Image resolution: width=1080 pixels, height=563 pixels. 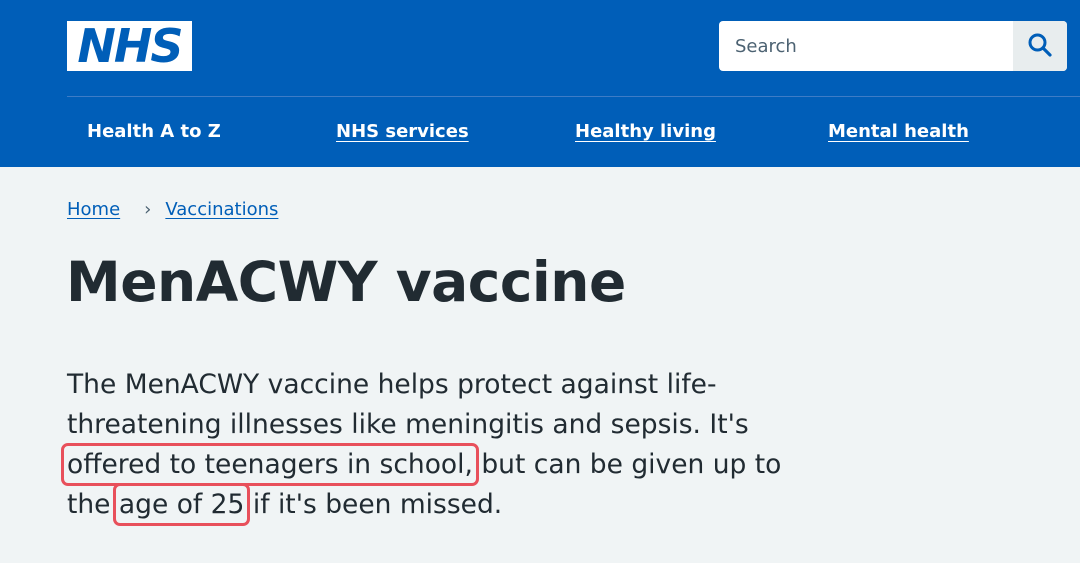 I want to click on nav-health-a-to-z: Health A to Z, so click(x=154, y=132).